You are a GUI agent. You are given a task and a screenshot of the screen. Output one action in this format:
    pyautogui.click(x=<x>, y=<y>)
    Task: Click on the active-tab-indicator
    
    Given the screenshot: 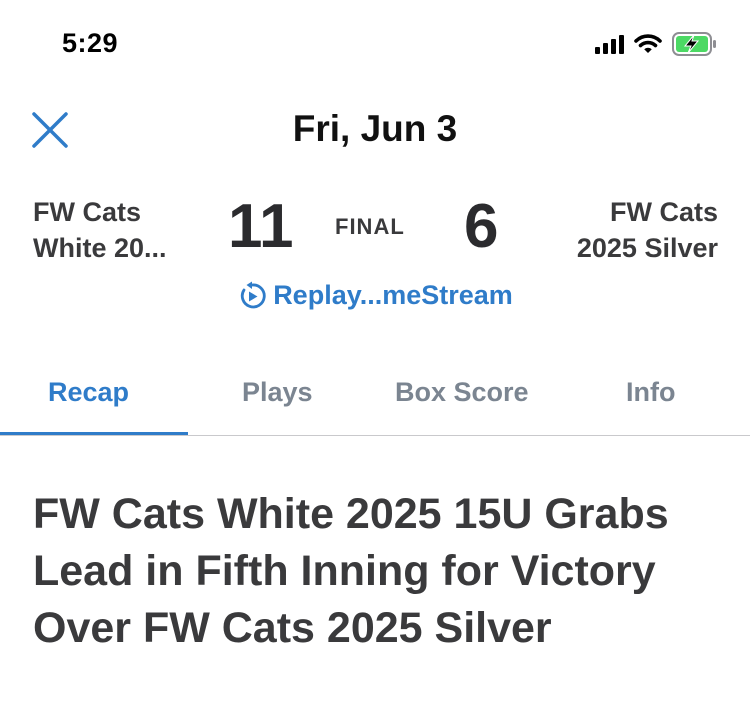 What is the action you would take?
    pyautogui.click(x=94, y=433)
    